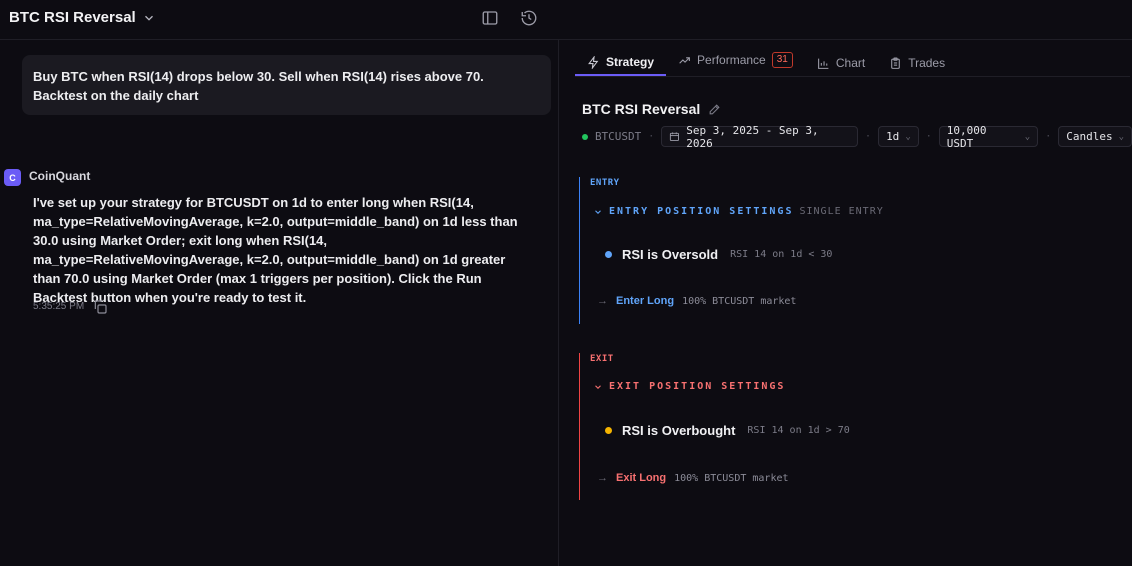 This screenshot has width=1132, height=566. I want to click on strategy-title-text: BTC RSI Reversal, so click(641, 109).